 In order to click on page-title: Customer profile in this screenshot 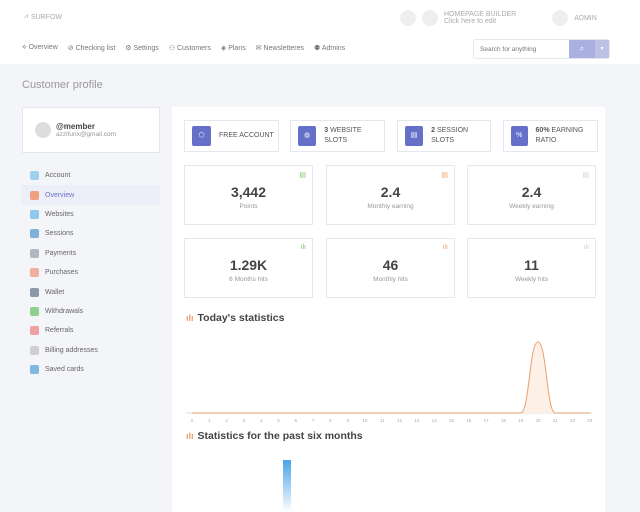, I will do `click(62, 85)`.